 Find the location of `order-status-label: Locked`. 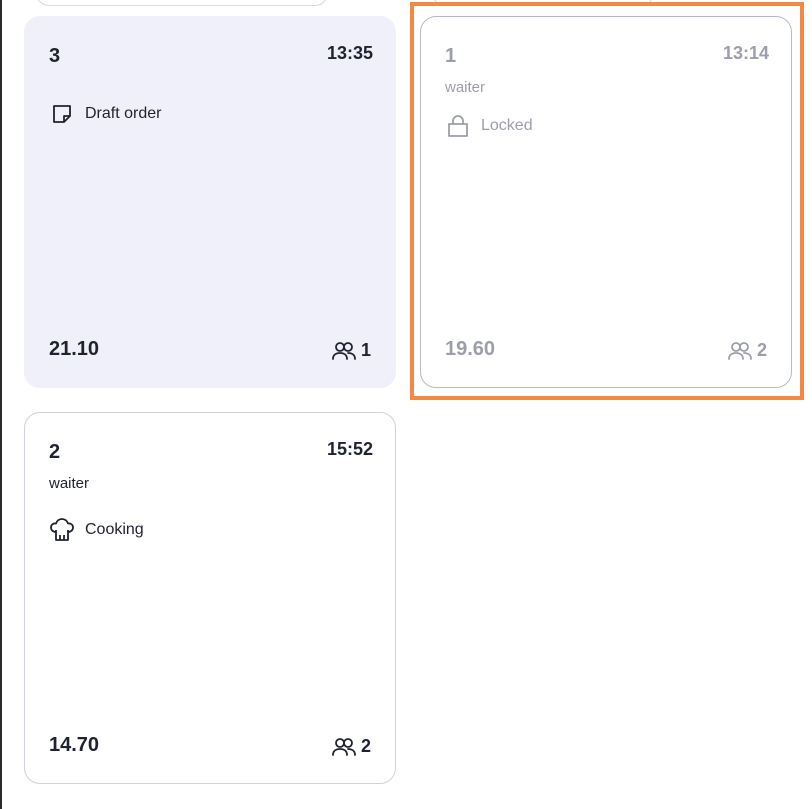

order-status-label: Locked is located at coordinates (507, 125).